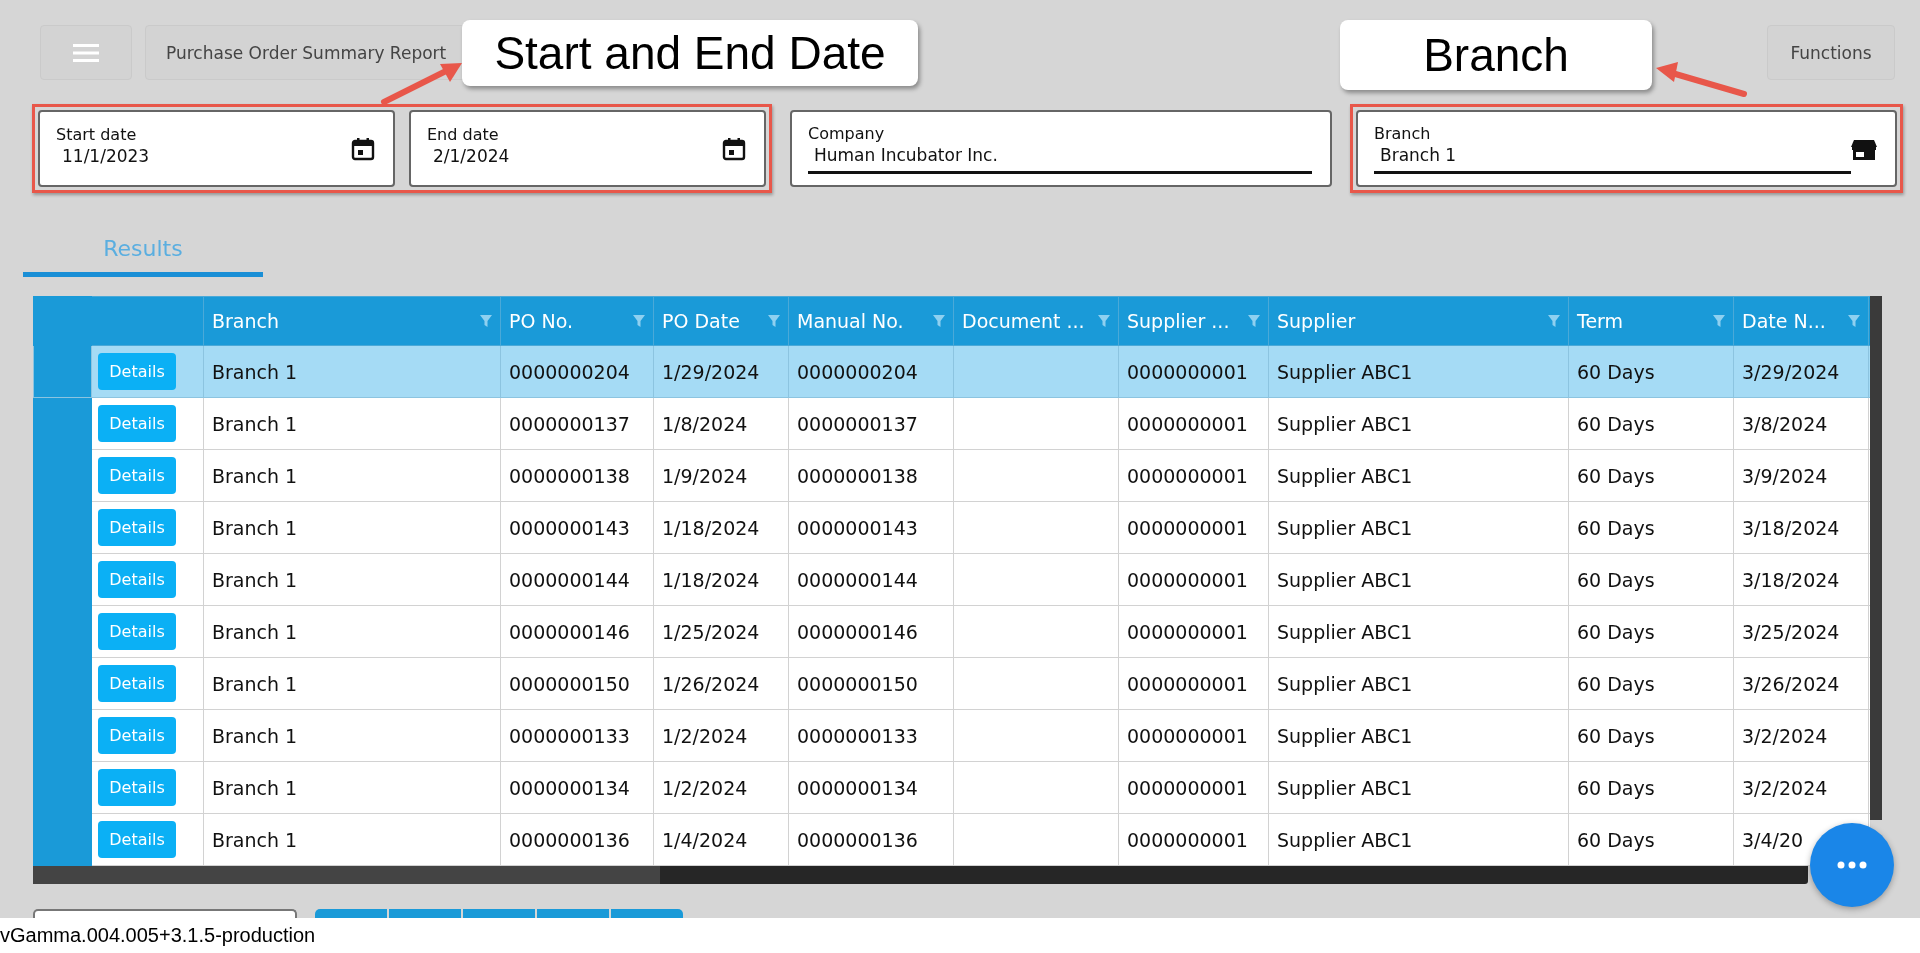 The image size is (1920, 953). Describe the element at coordinates (1864, 148) in the screenshot. I see `store-icon` at that location.